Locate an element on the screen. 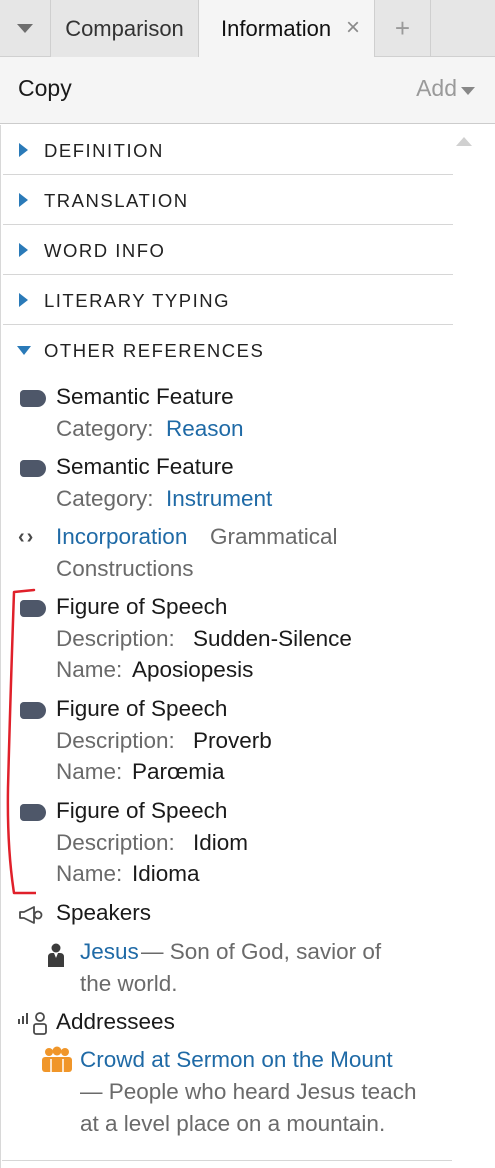 The height and width of the screenshot is (1168, 495). name-value: Aposiopesis is located at coordinates (193, 669).